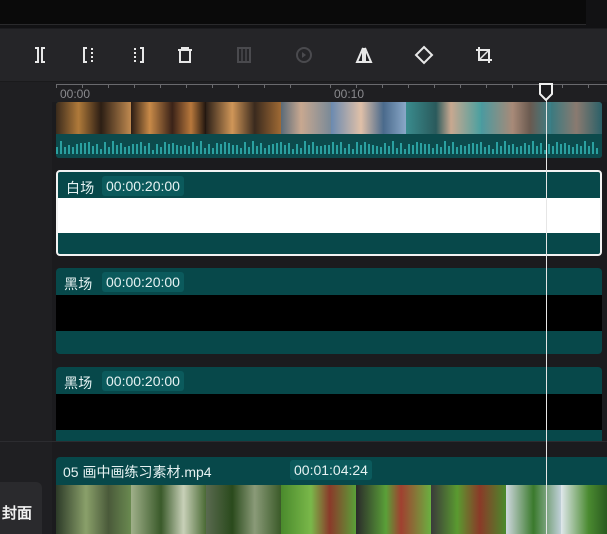  Describe the element at coordinates (331, 509) in the screenshot. I see `pip-clip-thumbnails` at that location.